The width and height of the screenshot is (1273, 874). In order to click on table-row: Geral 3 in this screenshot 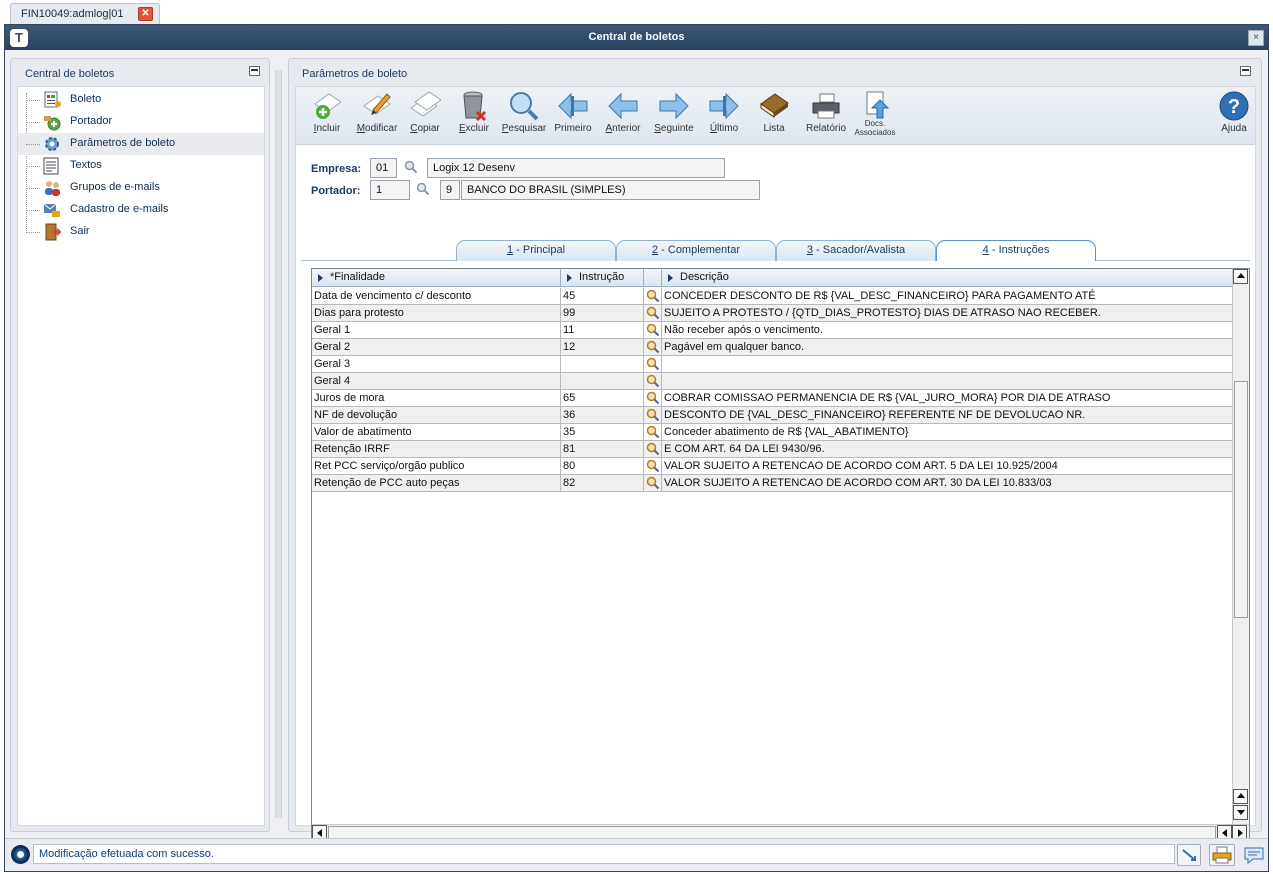, I will do `click(772, 364)`.